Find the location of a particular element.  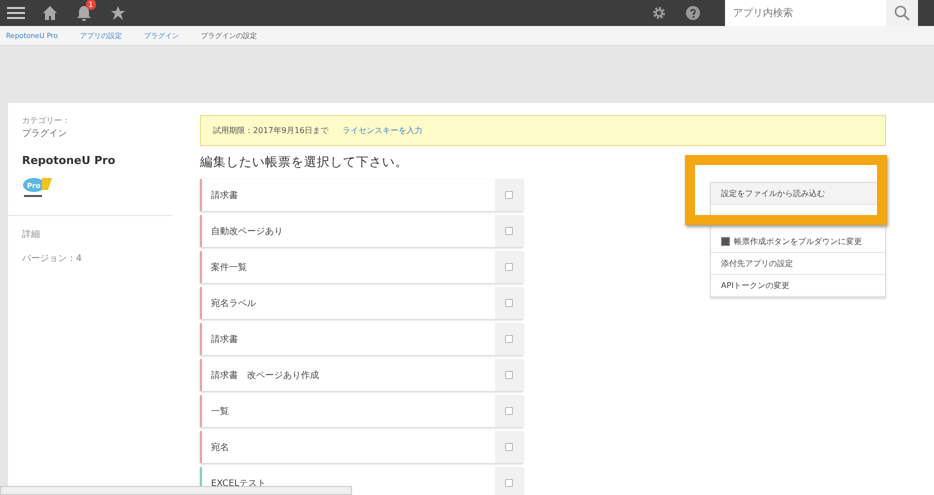

form-name: 案件一覧 is located at coordinates (229, 267).